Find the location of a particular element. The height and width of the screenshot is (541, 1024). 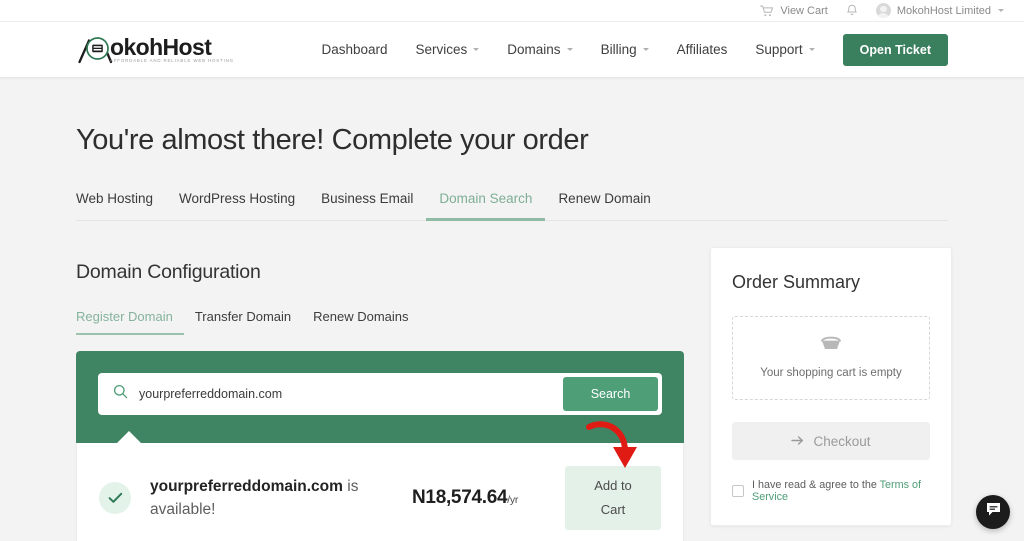

shopping-cart-icon is located at coordinates (767, 11).